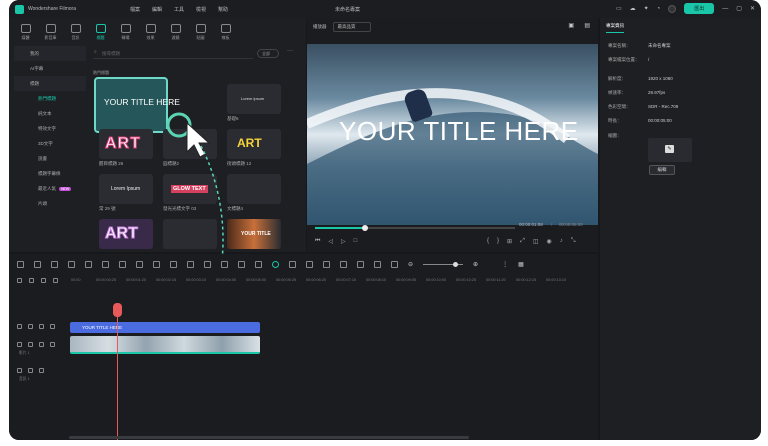  What do you see at coordinates (136, 280) in the screenshot?
I see `ruler-tick: 00:00:01:20` at bounding box center [136, 280].